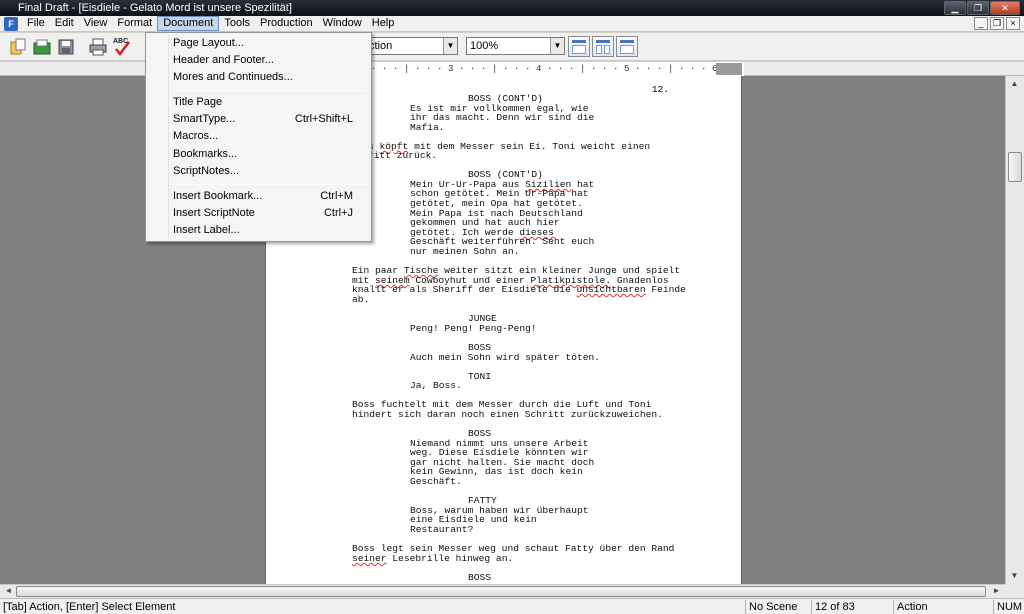  Describe the element at coordinates (943, 607) in the screenshot. I see `status-element: Action` at that location.